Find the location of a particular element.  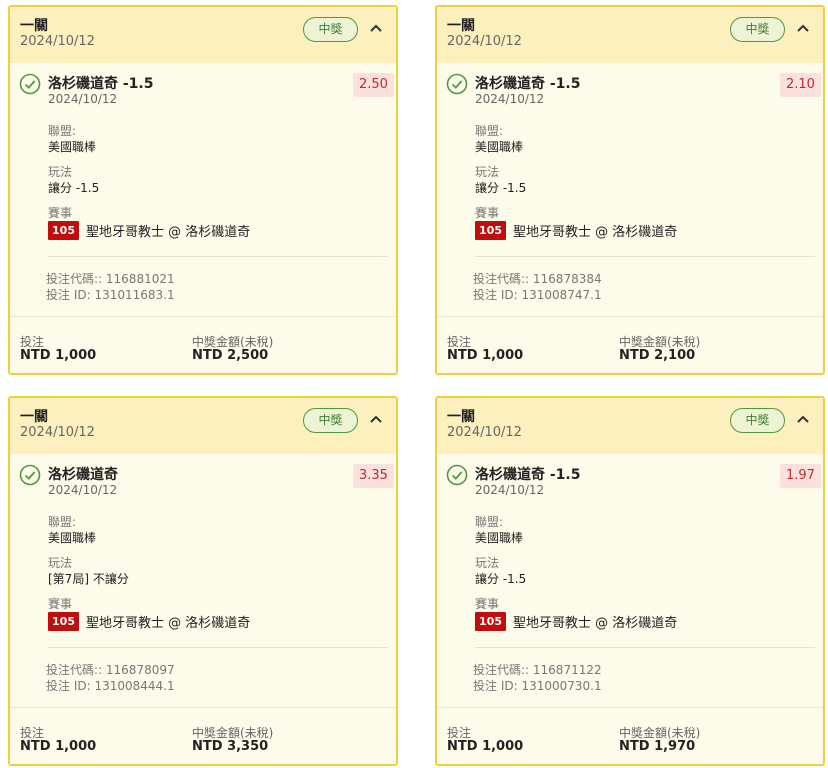

bet-card-footer: 投注 NTD 1,000 中獎金額(未稅) NTD 2,100 is located at coordinates (630, 344).